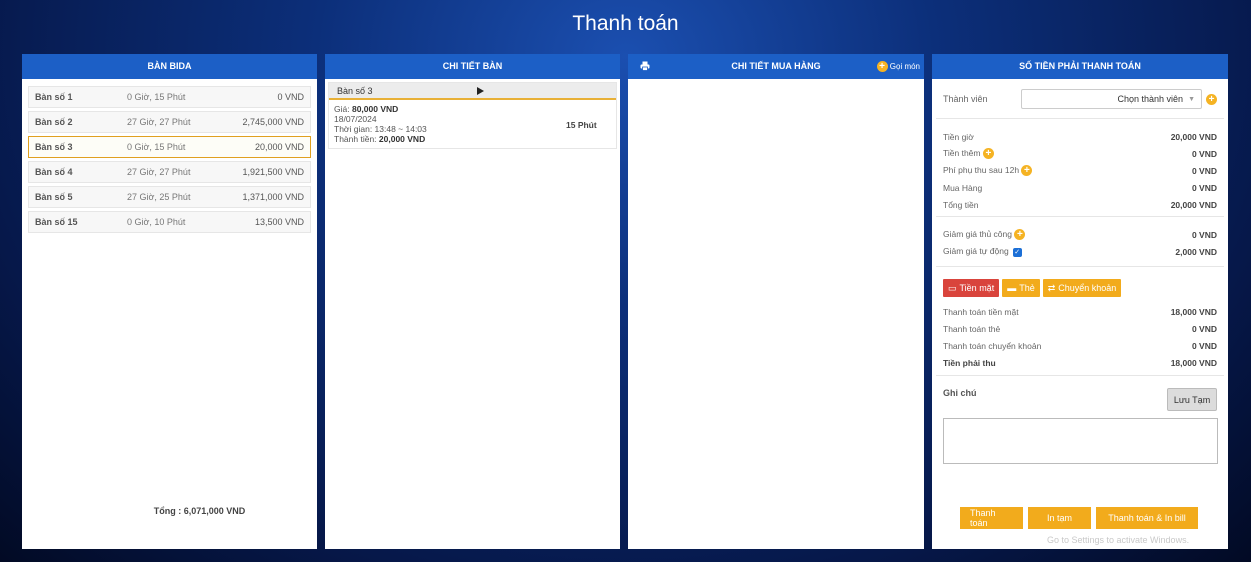  Describe the element at coordinates (981, 169) in the screenshot. I see `surcharge-text: Phí phụ thu sau 12h` at that location.